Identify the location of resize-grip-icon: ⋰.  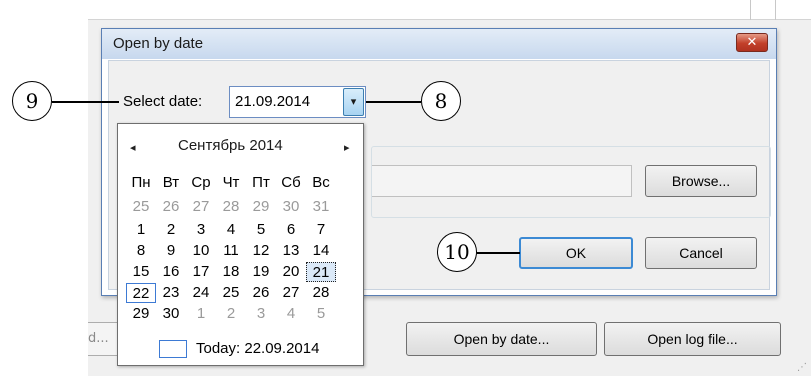
(802, 367).